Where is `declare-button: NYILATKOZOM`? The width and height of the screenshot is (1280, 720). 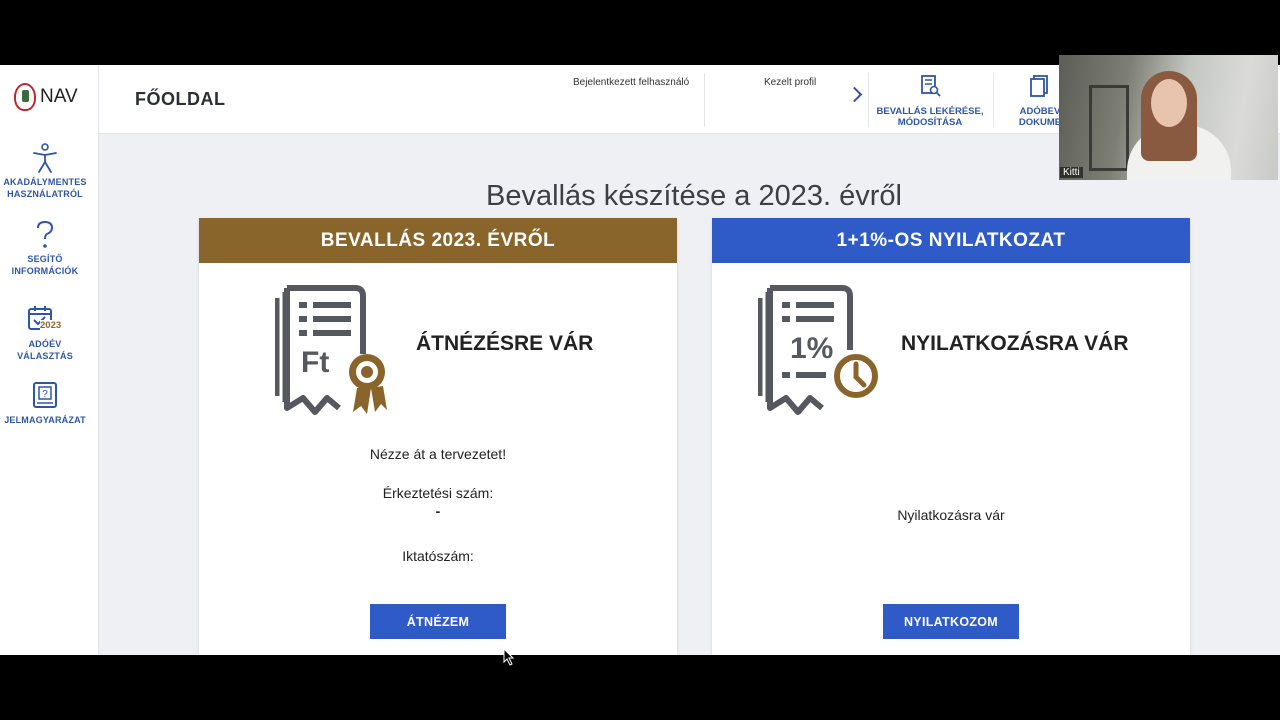
declare-button: NYILATKOZOM is located at coordinates (951, 621).